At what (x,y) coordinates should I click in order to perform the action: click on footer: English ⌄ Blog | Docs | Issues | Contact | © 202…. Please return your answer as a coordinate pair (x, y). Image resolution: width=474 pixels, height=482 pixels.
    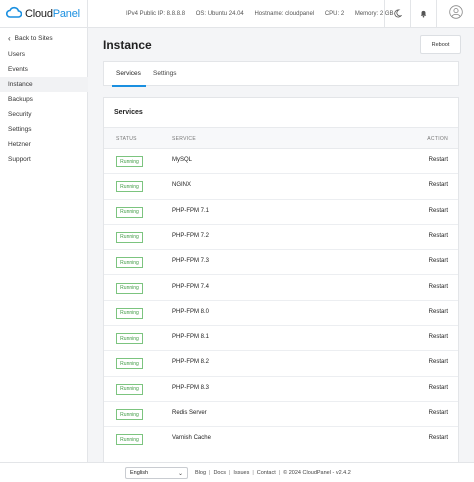
    Looking at the image, I should click on (237, 472).